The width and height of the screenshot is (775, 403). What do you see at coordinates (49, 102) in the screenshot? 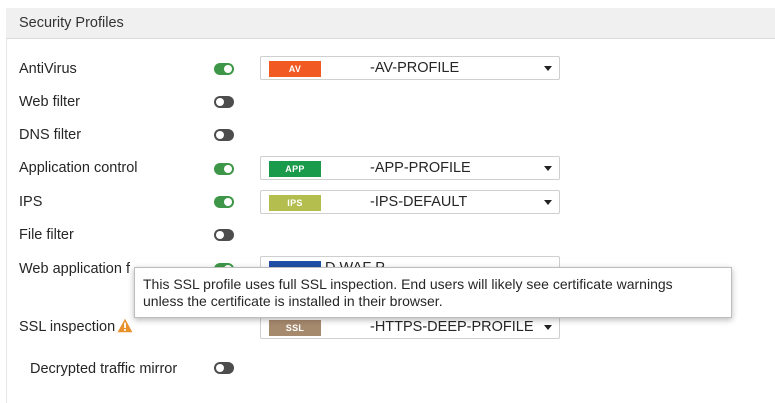
I see `web-filter-label: Web filter` at bounding box center [49, 102].